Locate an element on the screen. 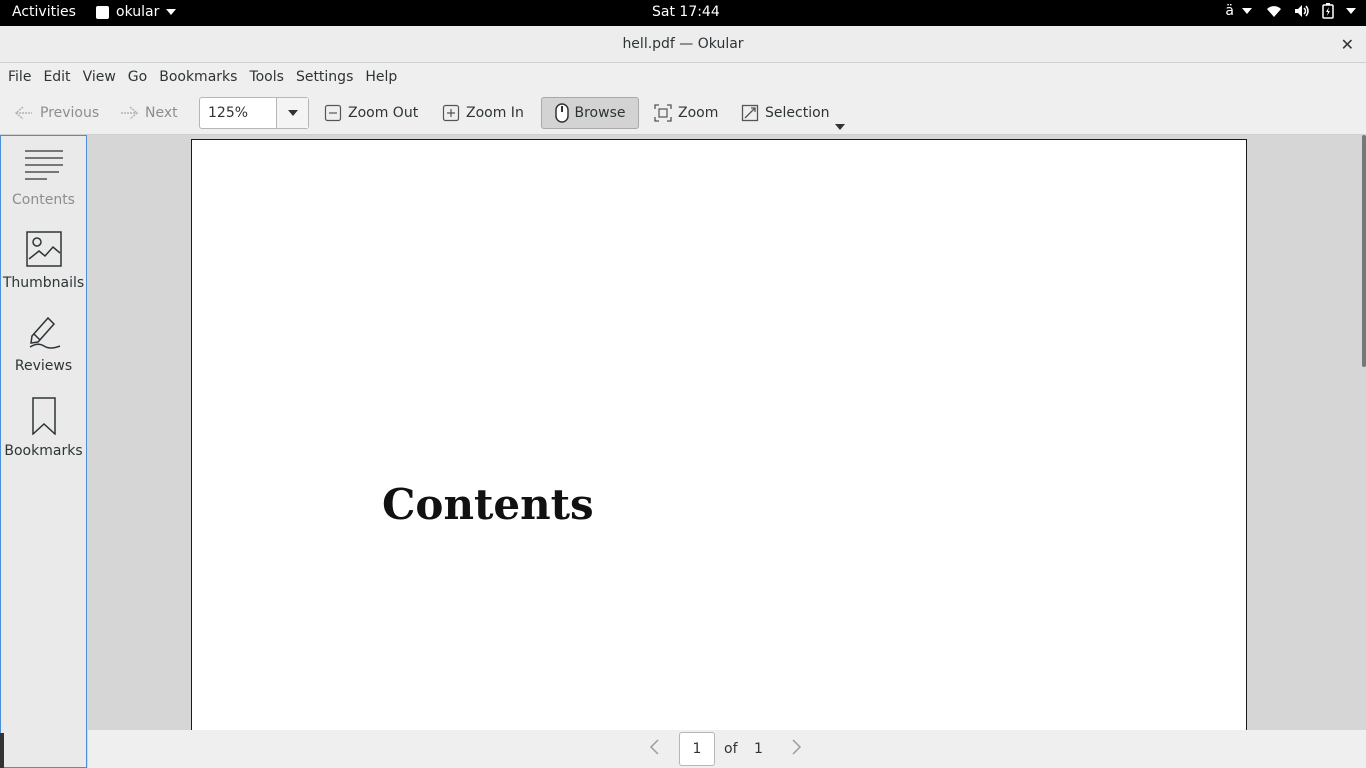 This screenshot has width=1366, height=768. system-status-menu is located at coordinates (1311, 11).